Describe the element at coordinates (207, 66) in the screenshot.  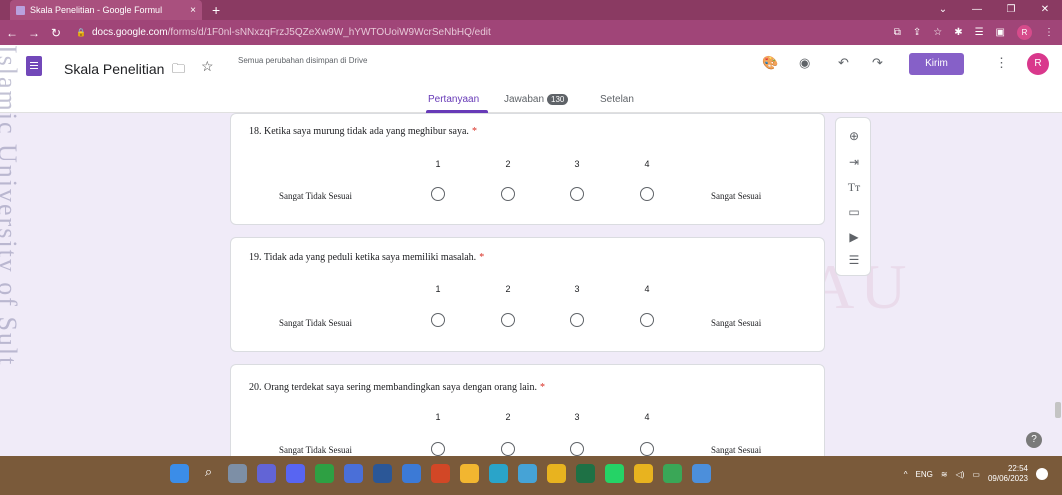
I see `star-icon: ☆` at that location.